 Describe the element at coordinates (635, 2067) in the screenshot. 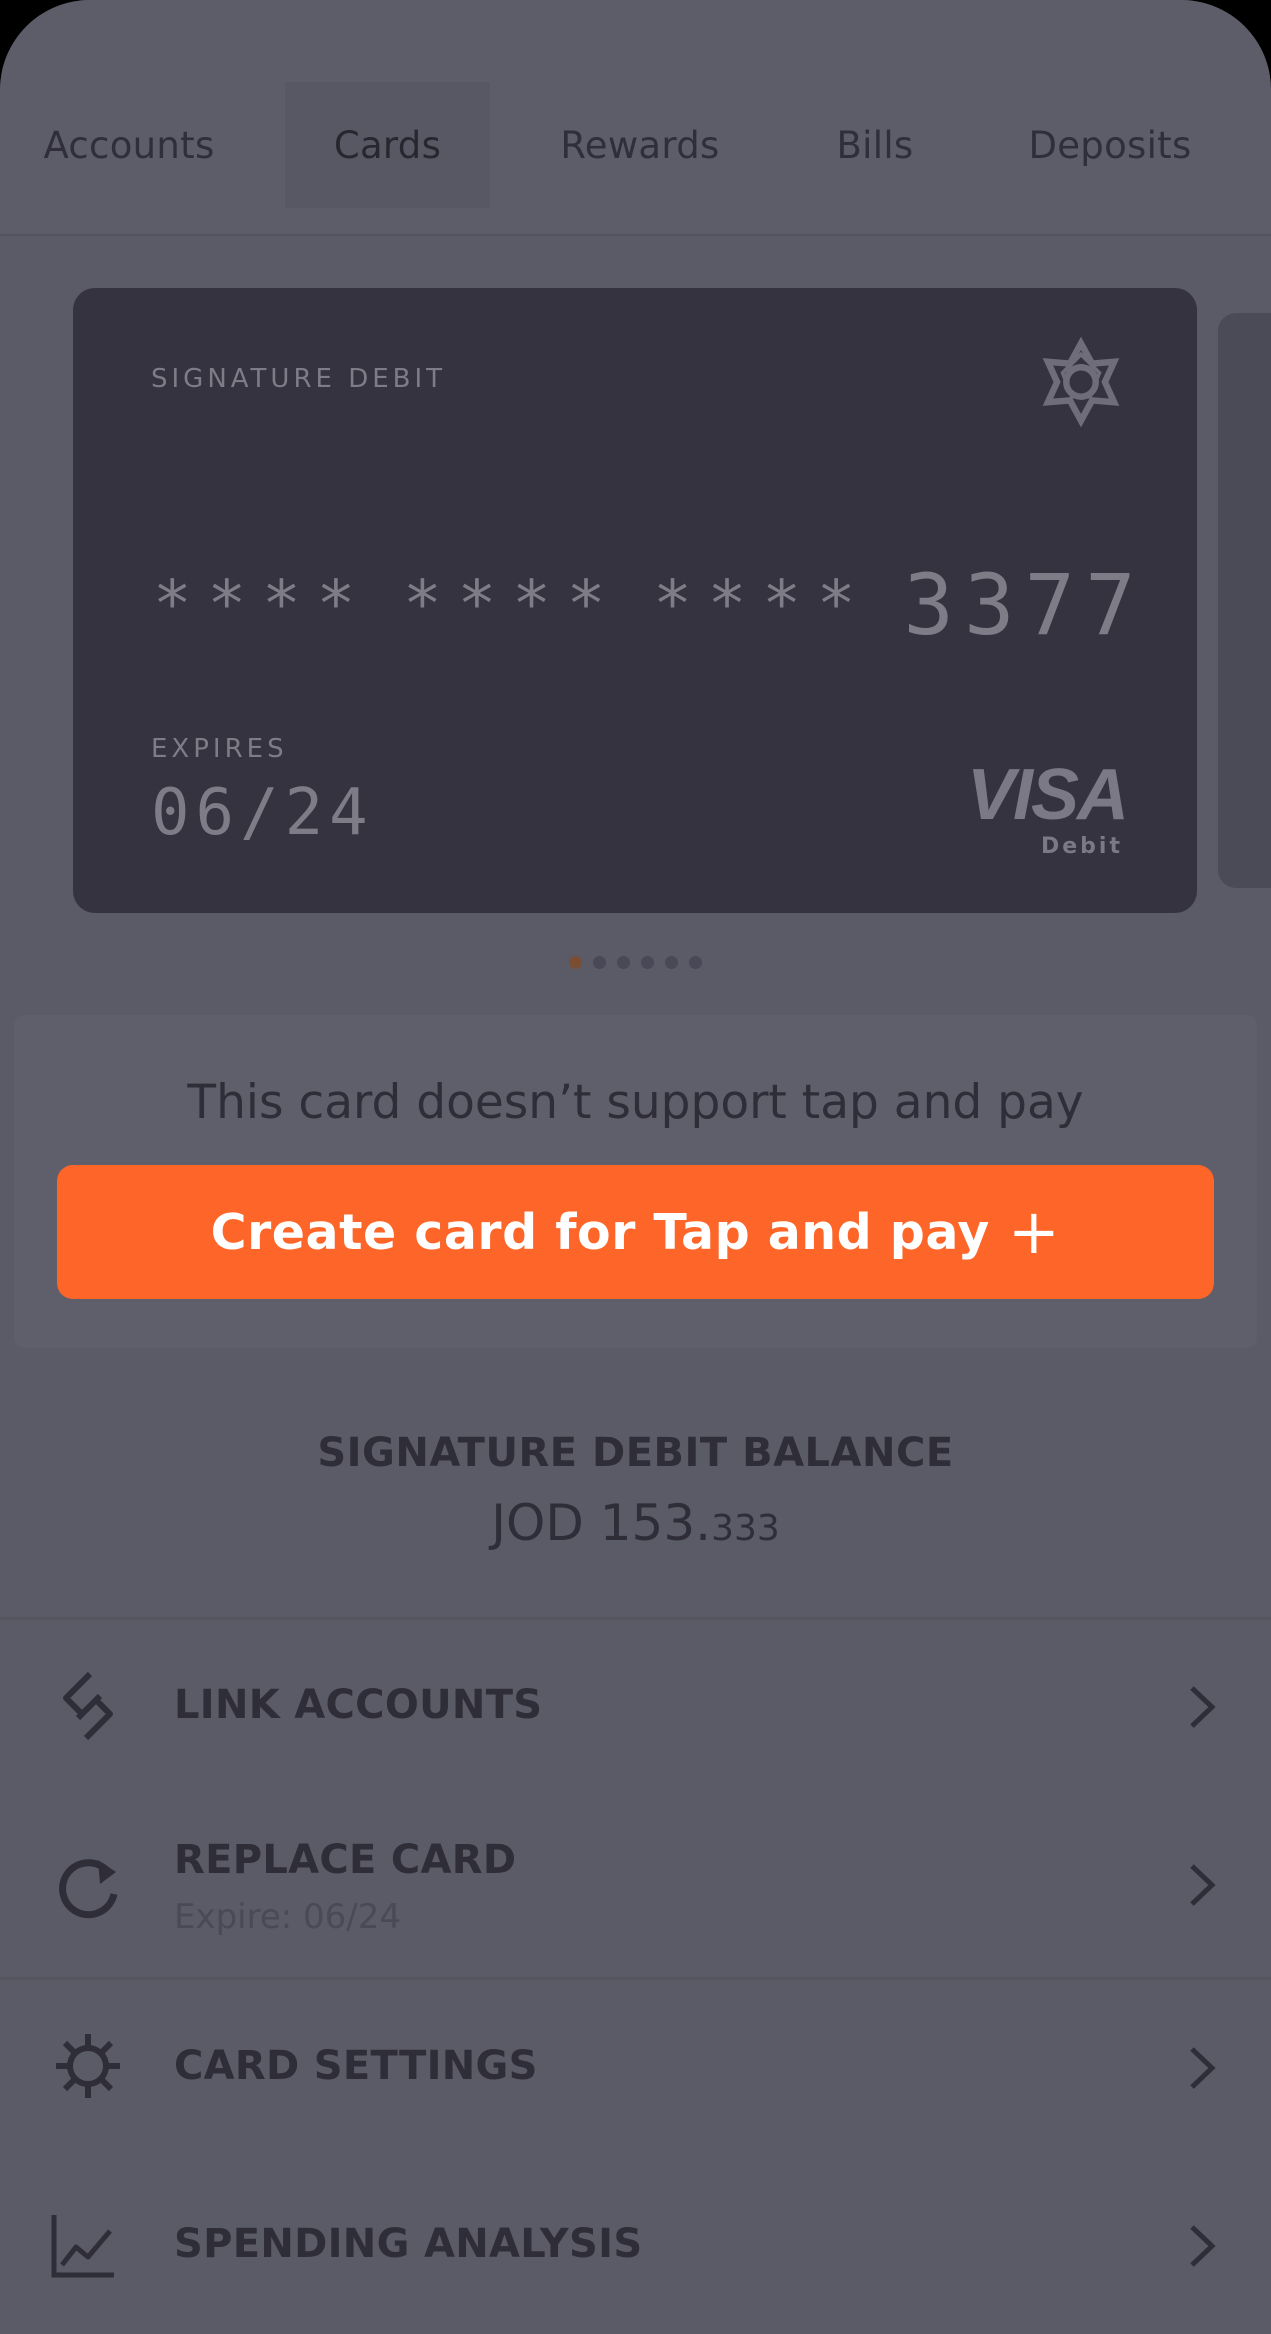

I see `menu-card-settings: CARD SETTINGS` at that location.